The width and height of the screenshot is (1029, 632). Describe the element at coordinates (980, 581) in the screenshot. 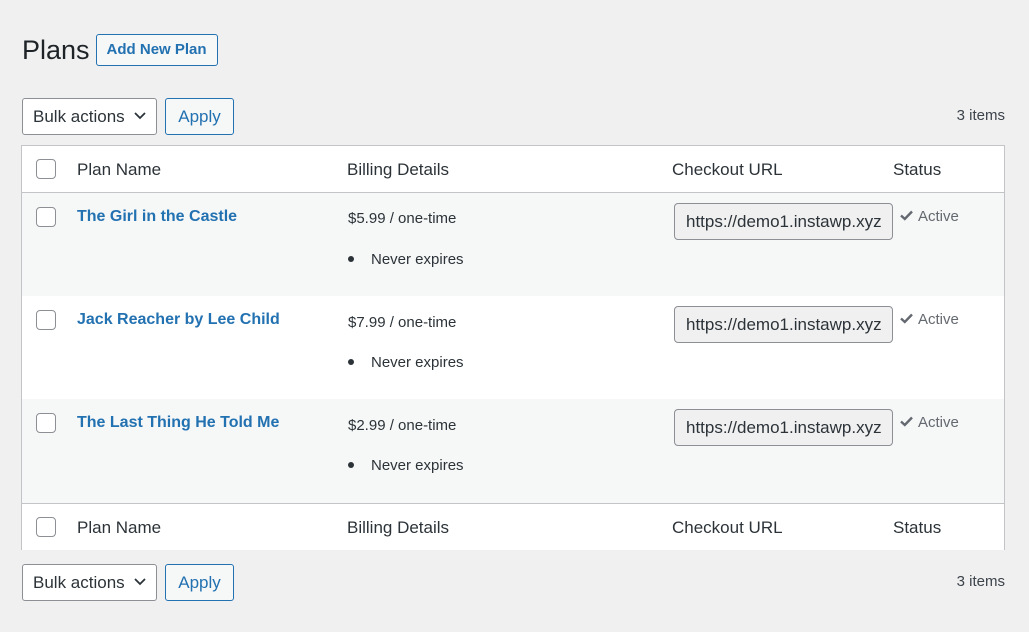

I see `items-count-bottom: 3 items` at that location.